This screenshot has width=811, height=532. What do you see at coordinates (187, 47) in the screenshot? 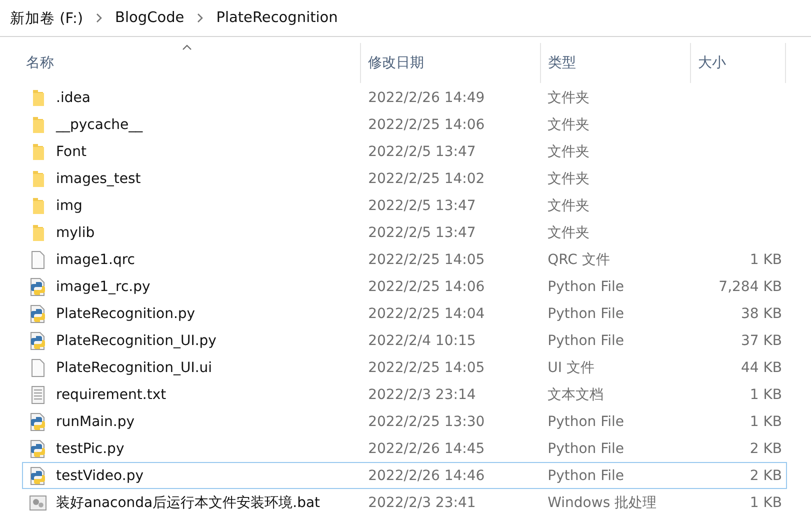
I see `sort-caret-icon` at bounding box center [187, 47].